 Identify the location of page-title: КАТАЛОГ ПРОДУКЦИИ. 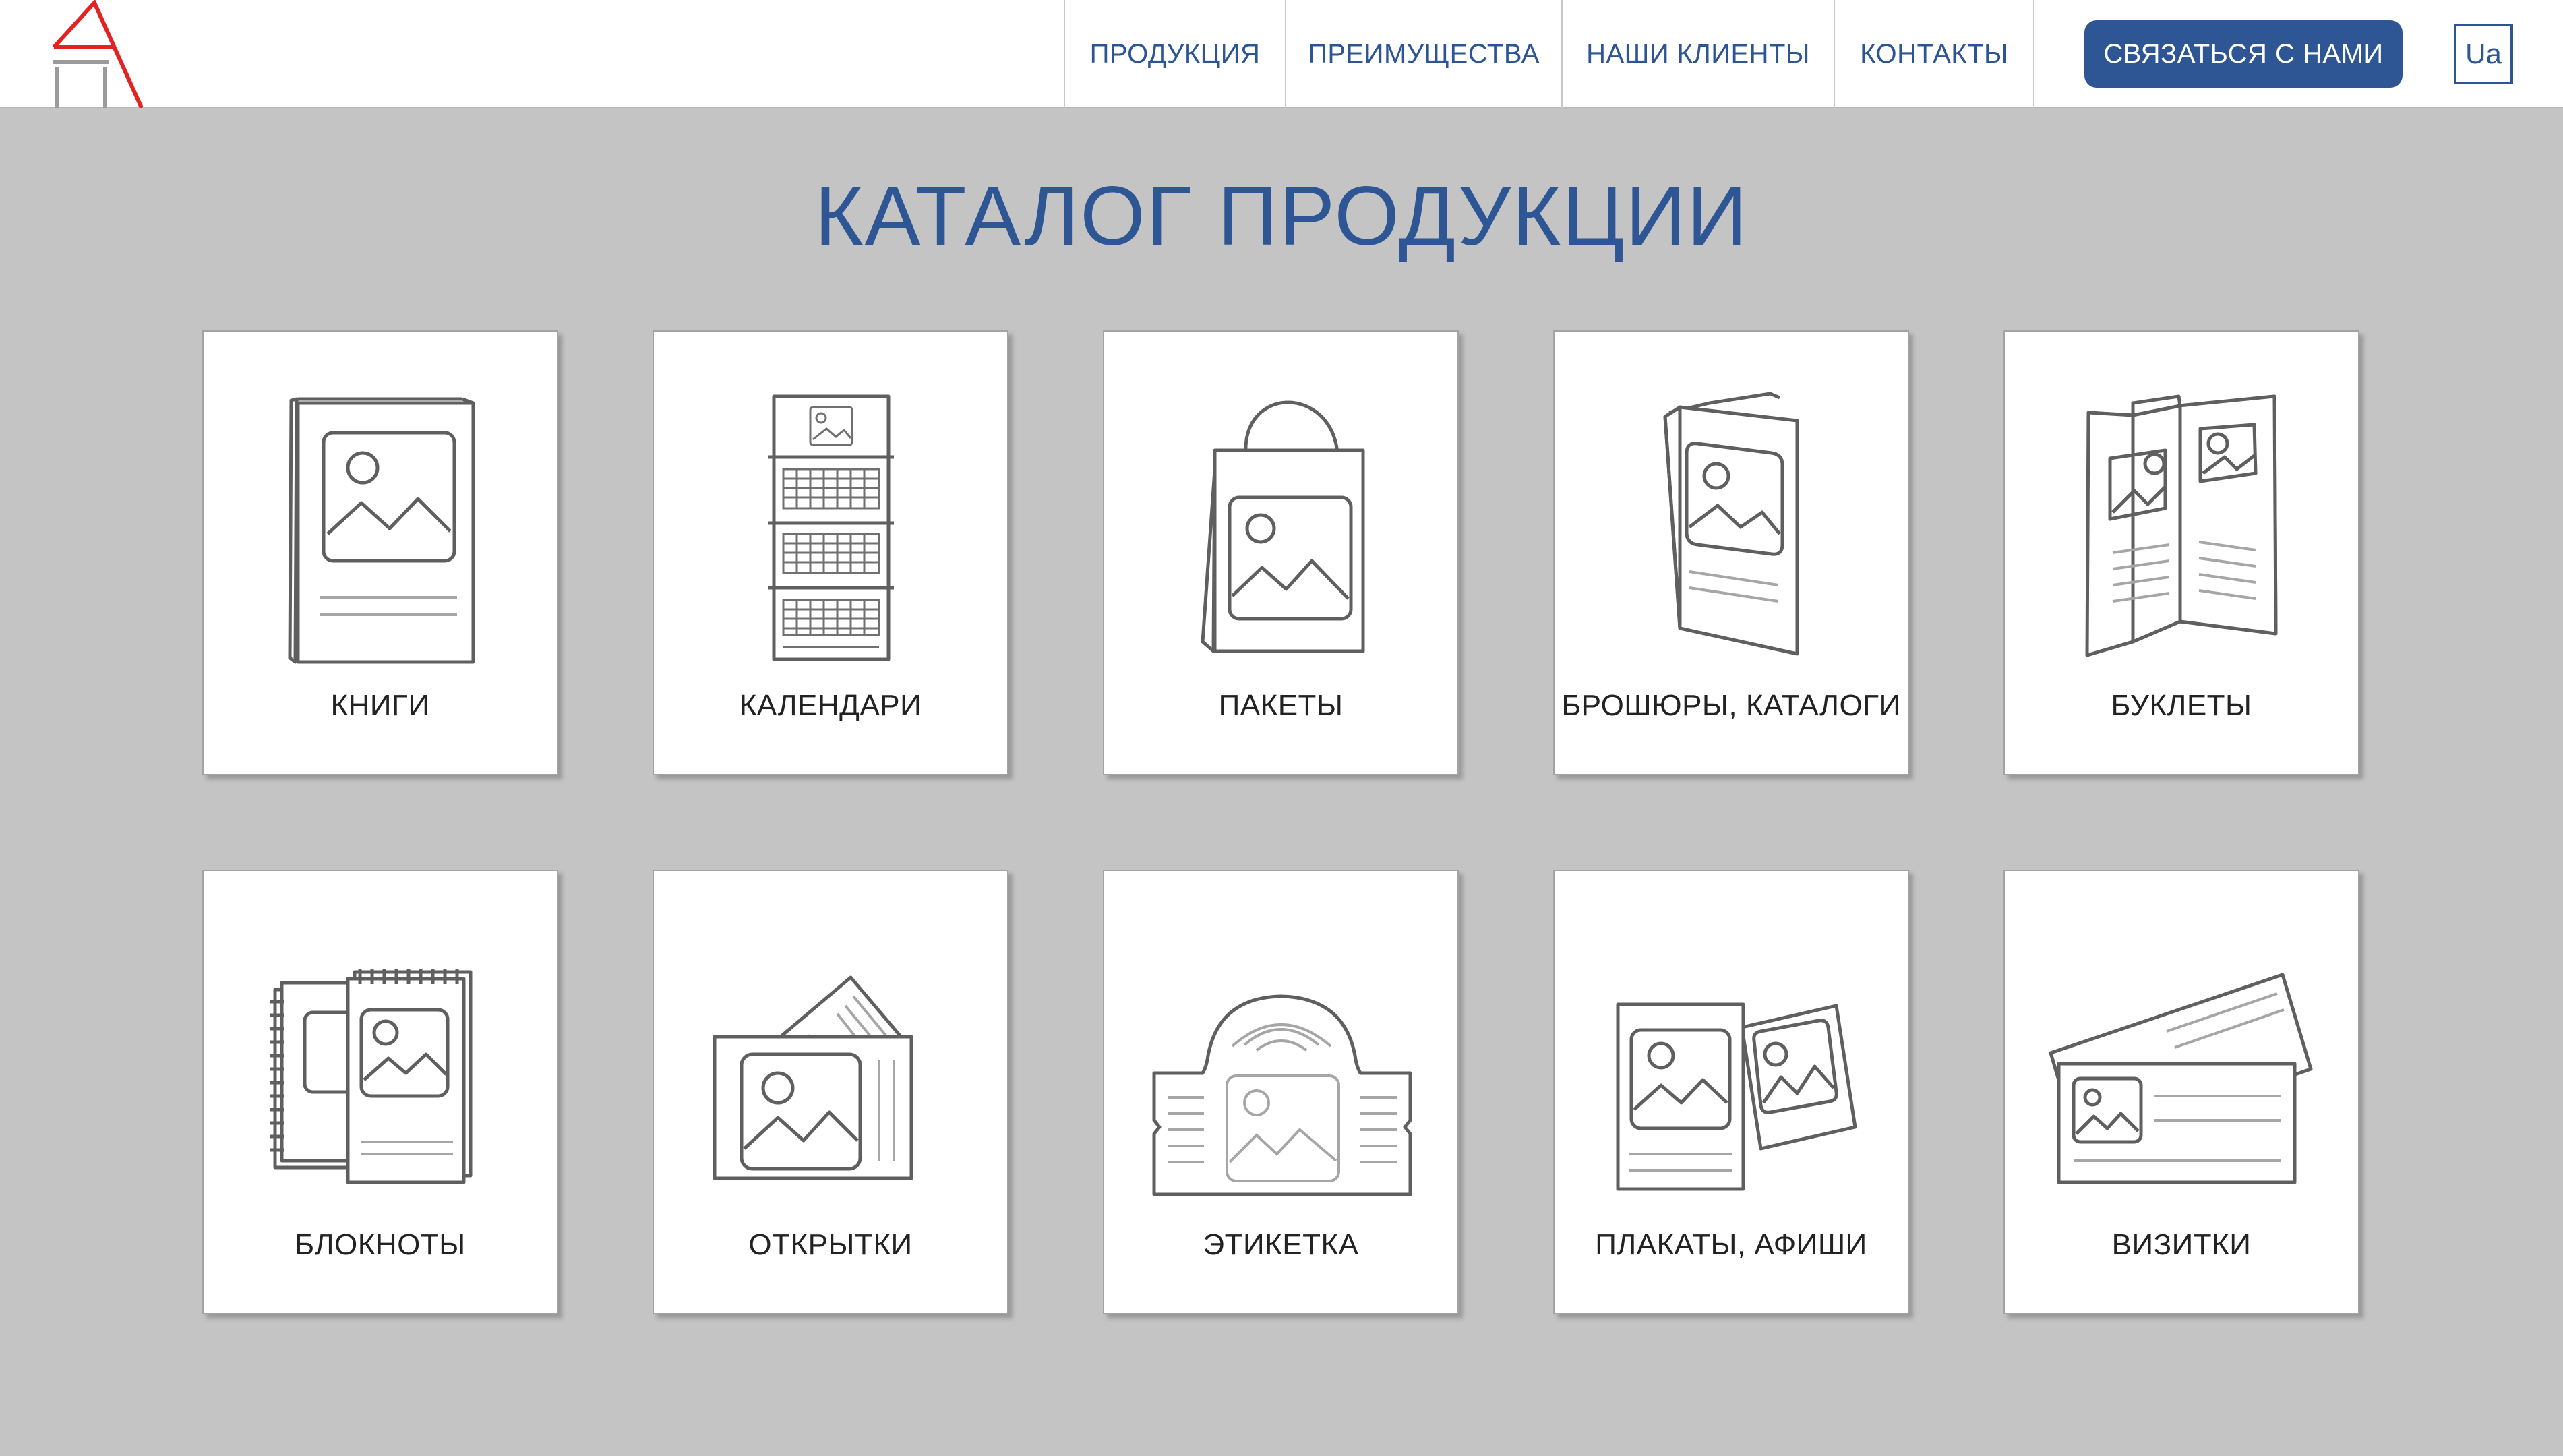
(1281, 216).